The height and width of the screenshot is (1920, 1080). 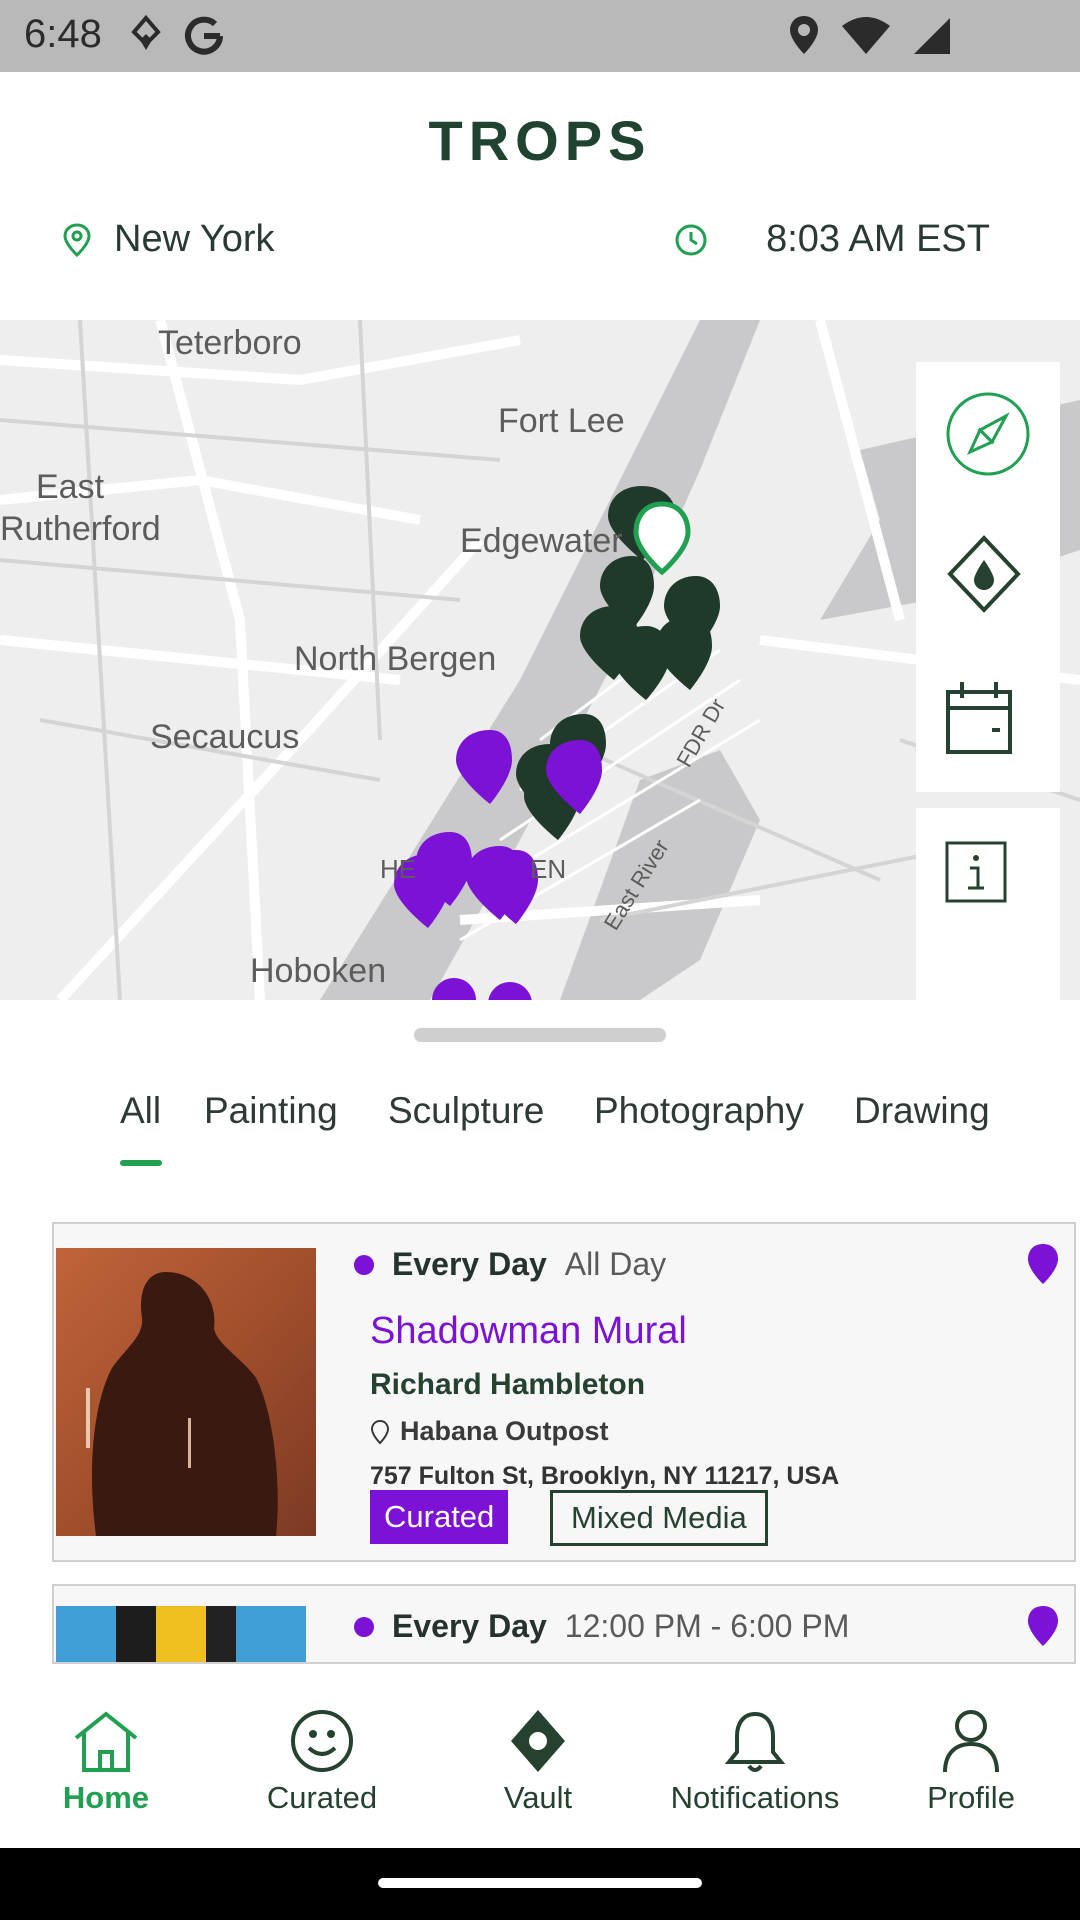 I want to click on data-saver-icon, so click(x=146, y=32).